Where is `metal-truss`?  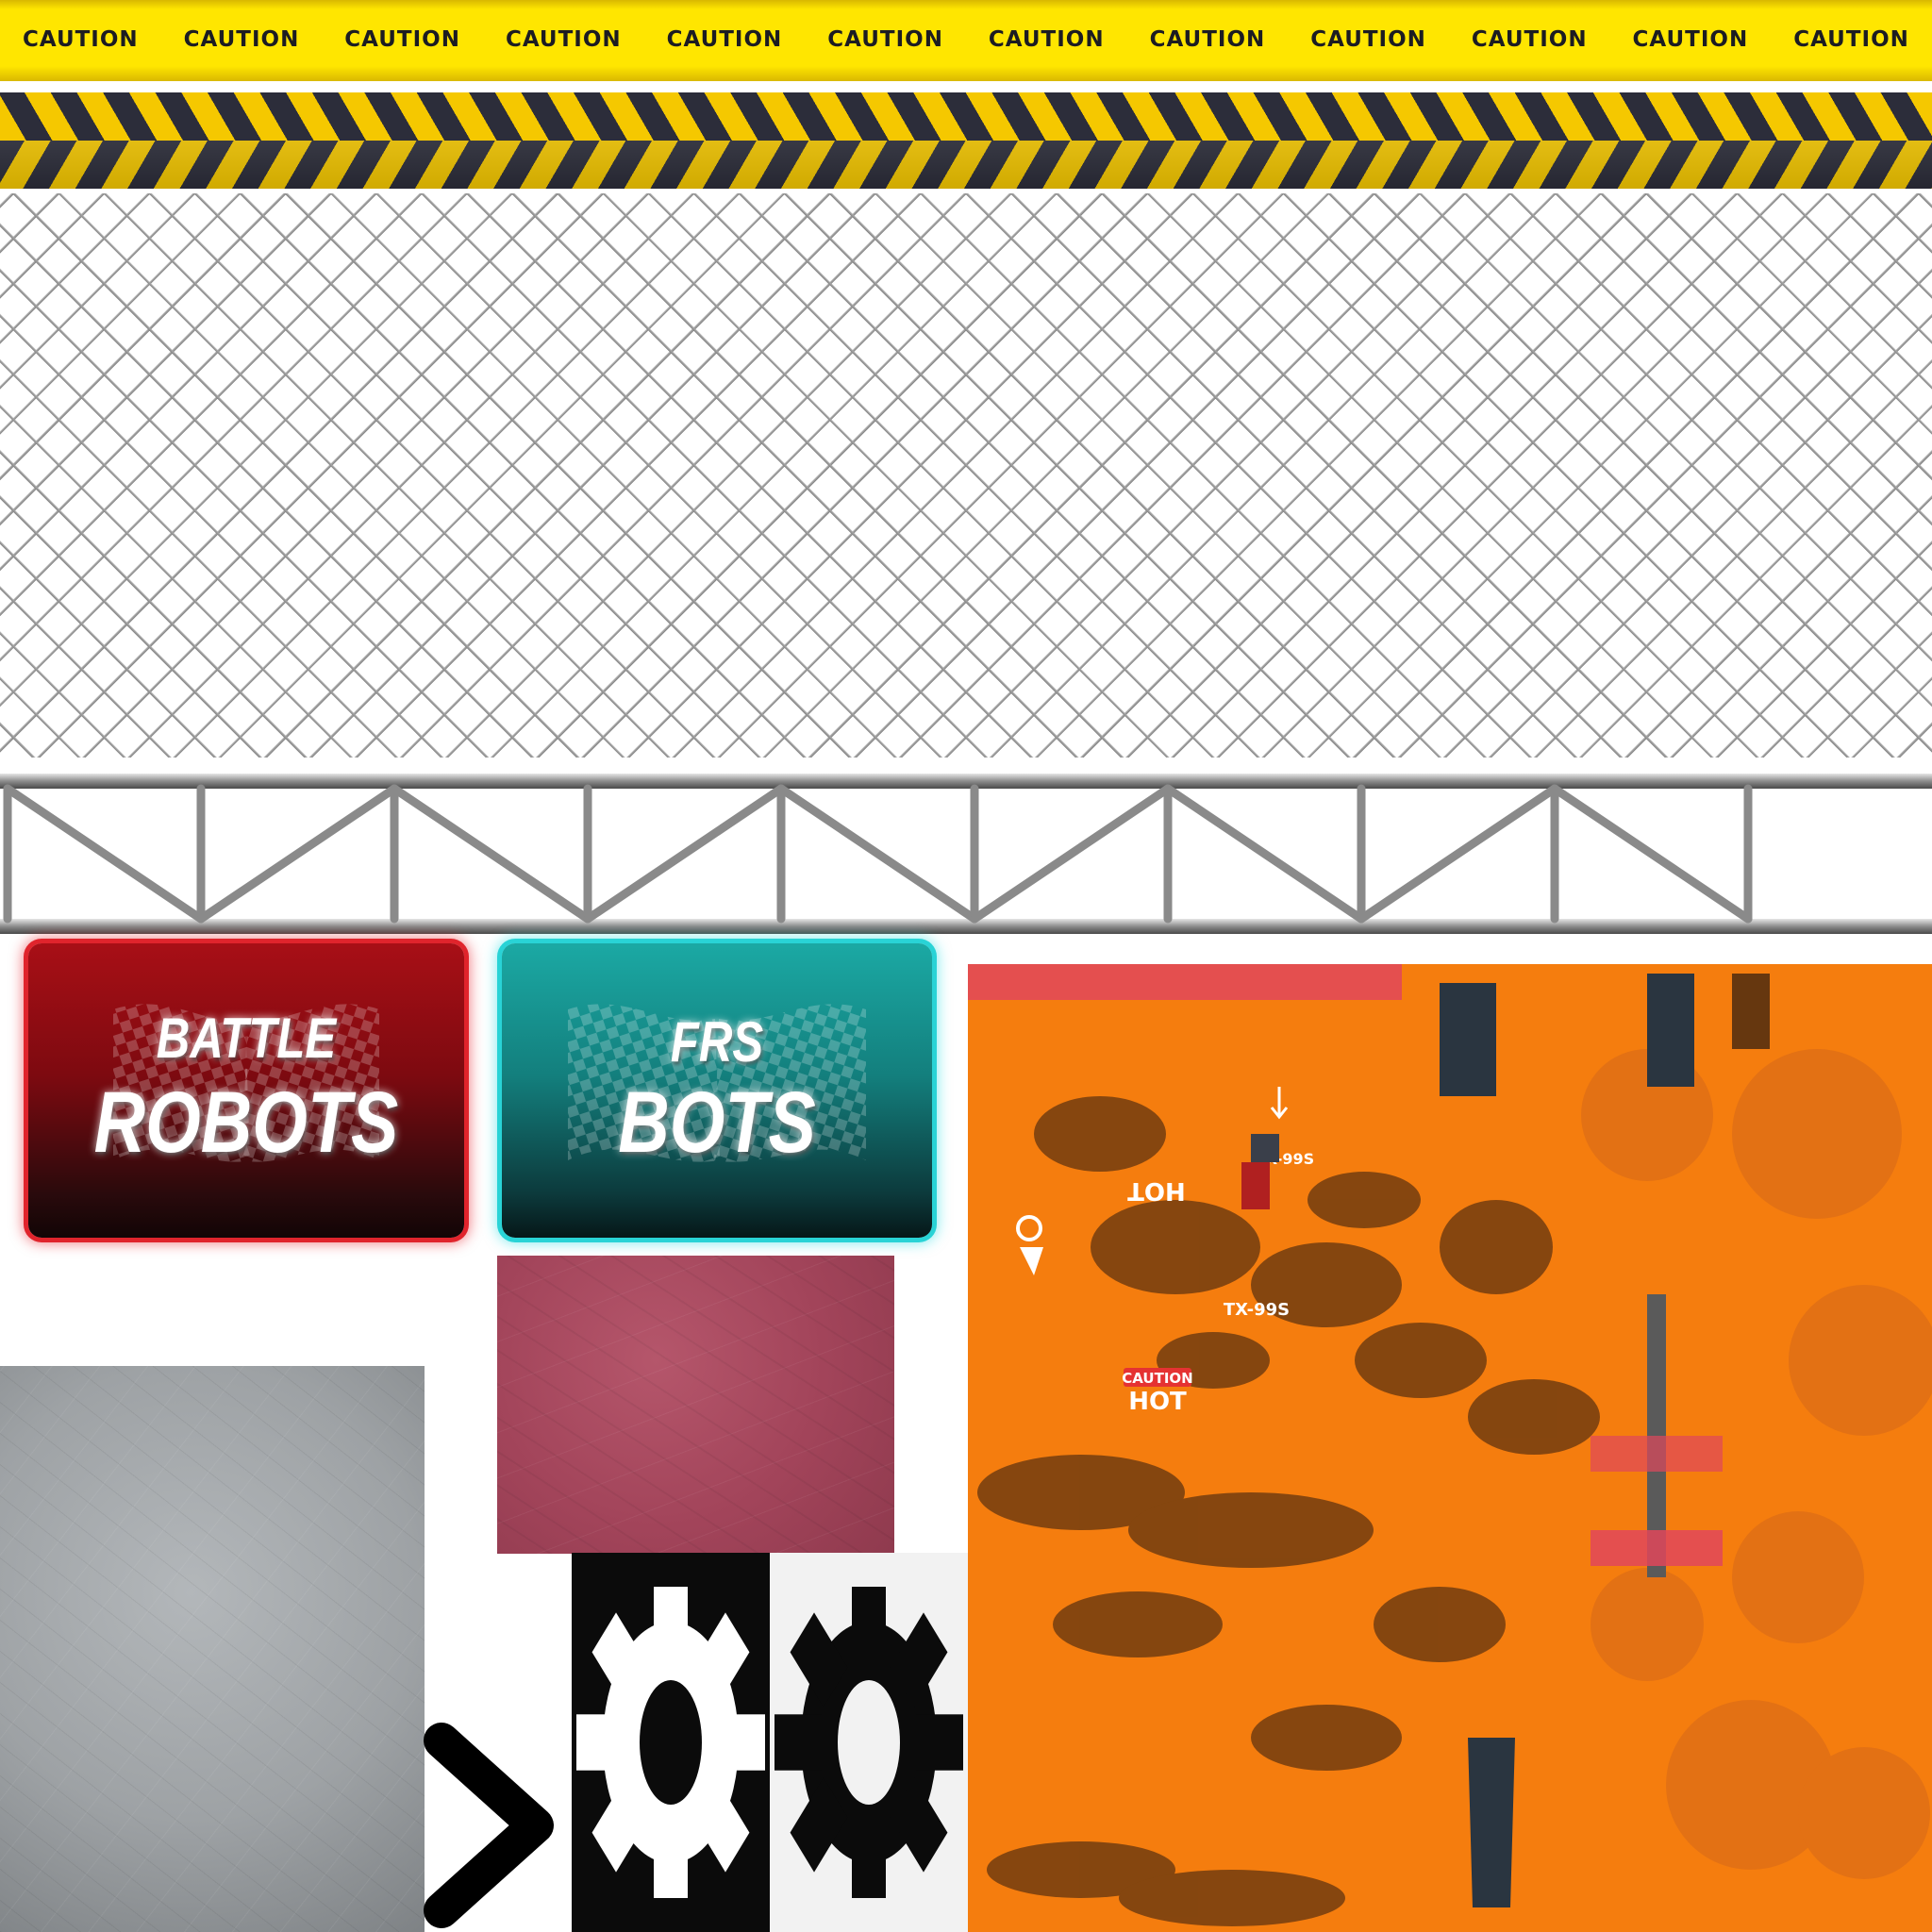
metal-truss is located at coordinates (966, 854).